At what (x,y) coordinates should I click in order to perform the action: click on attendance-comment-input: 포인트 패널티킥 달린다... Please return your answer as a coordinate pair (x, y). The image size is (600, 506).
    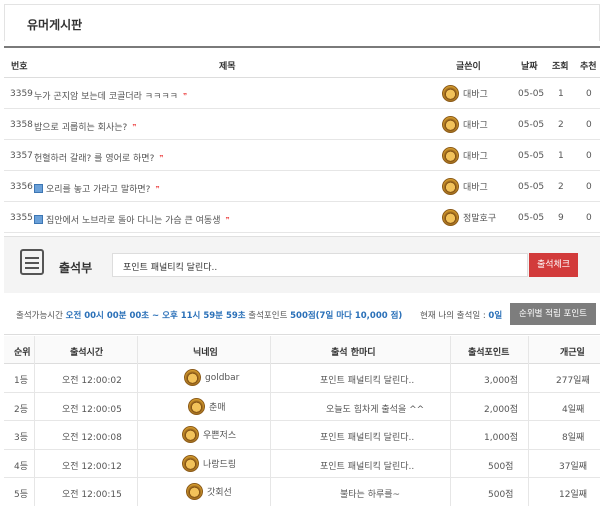
    Looking at the image, I should click on (320, 265).